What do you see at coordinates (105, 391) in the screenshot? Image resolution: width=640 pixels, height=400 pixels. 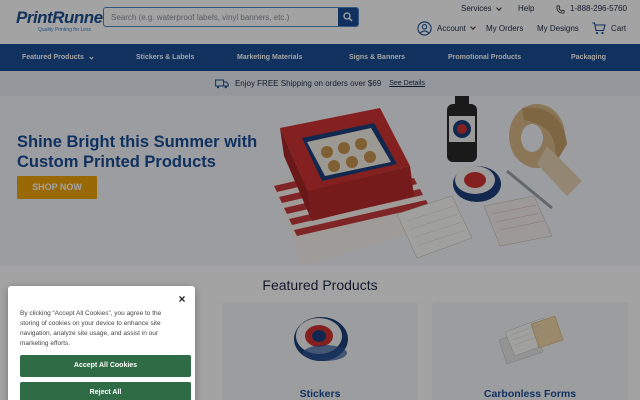 I see `reject-all-button: Reject All` at bounding box center [105, 391].